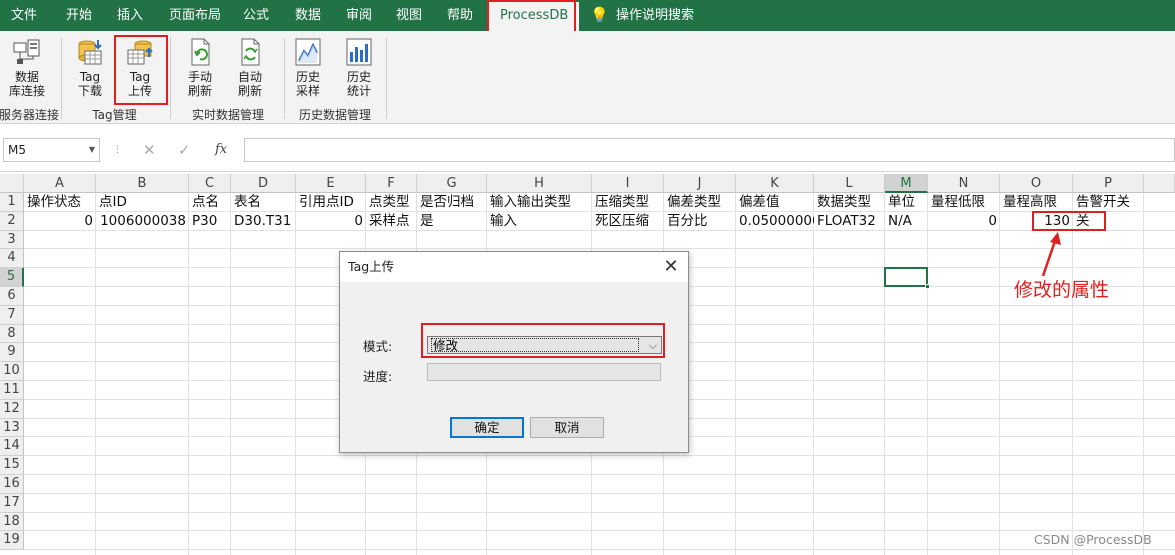 The image size is (1175, 555). I want to click on table-cell: 0.050000001, so click(775, 221).